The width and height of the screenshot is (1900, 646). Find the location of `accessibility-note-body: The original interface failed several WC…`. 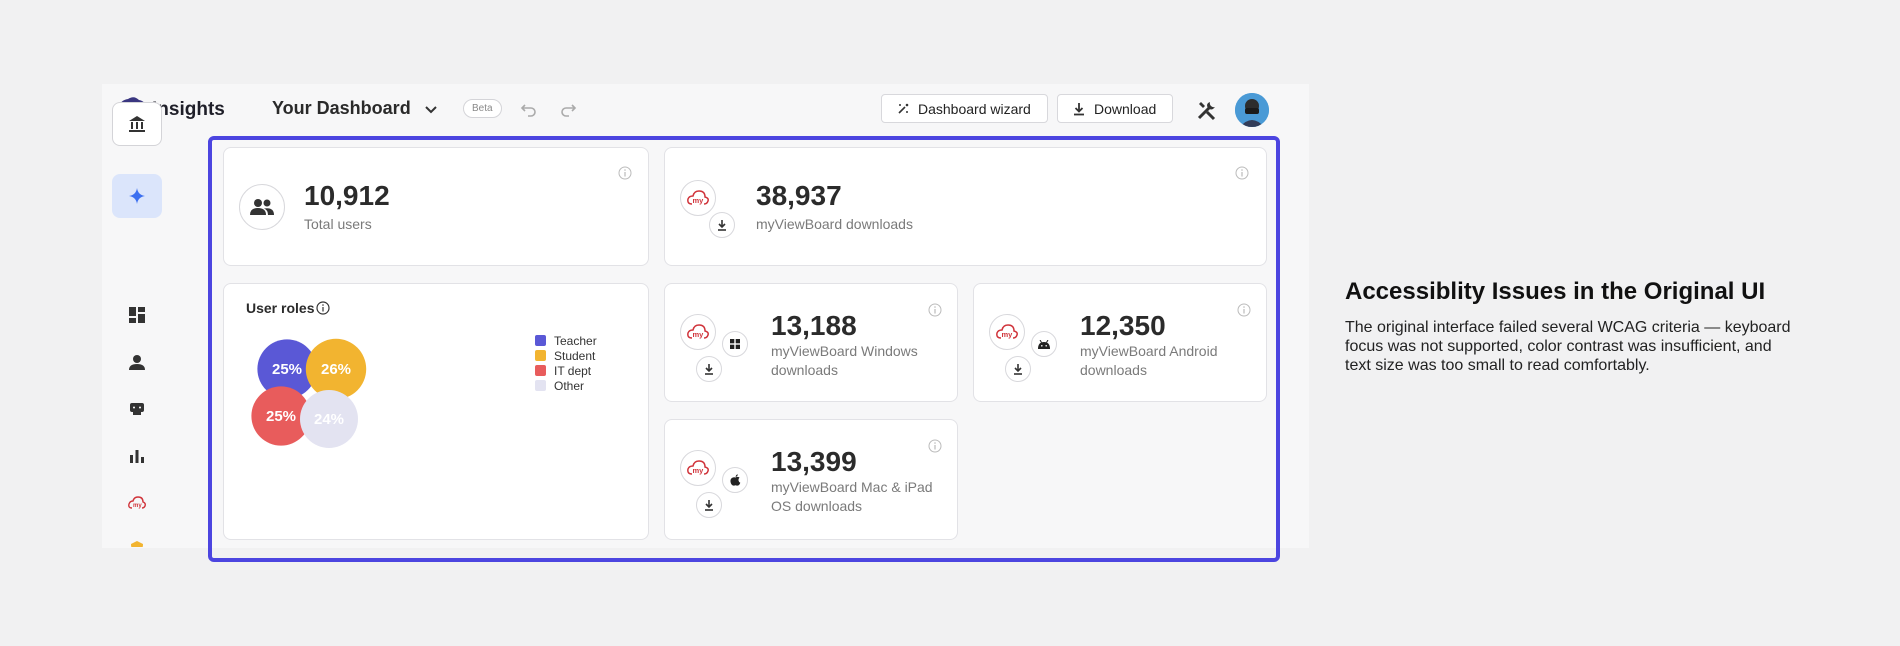

accessibility-note-body: The original interface failed several WC… is located at coordinates (1568, 346).